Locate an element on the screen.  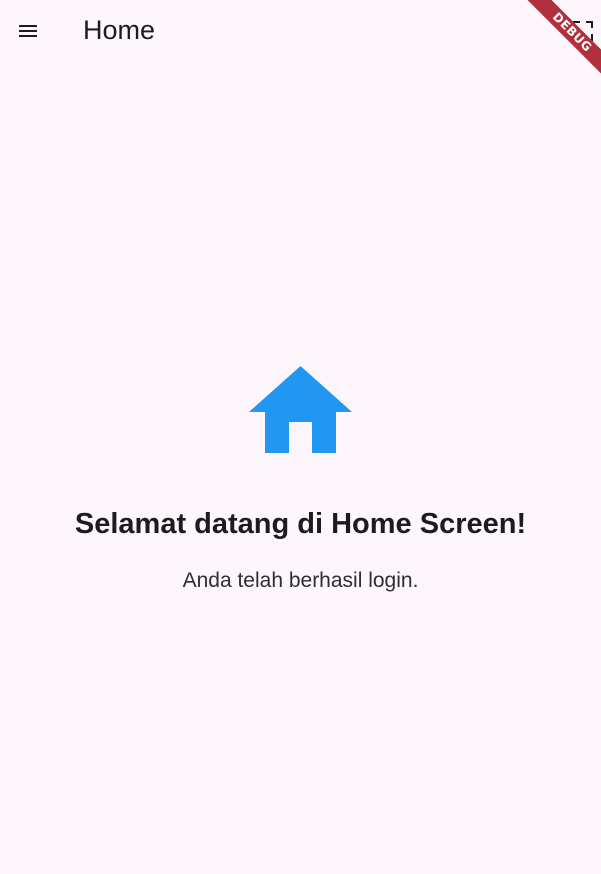
fullscreen-button is located at coordinates (580, 31).